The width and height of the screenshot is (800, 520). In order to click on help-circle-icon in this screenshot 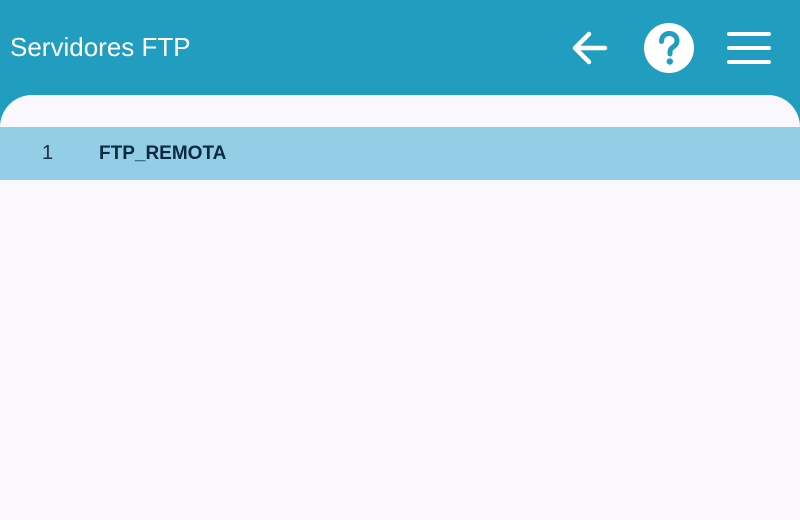, I will do `click(669, 48)`.